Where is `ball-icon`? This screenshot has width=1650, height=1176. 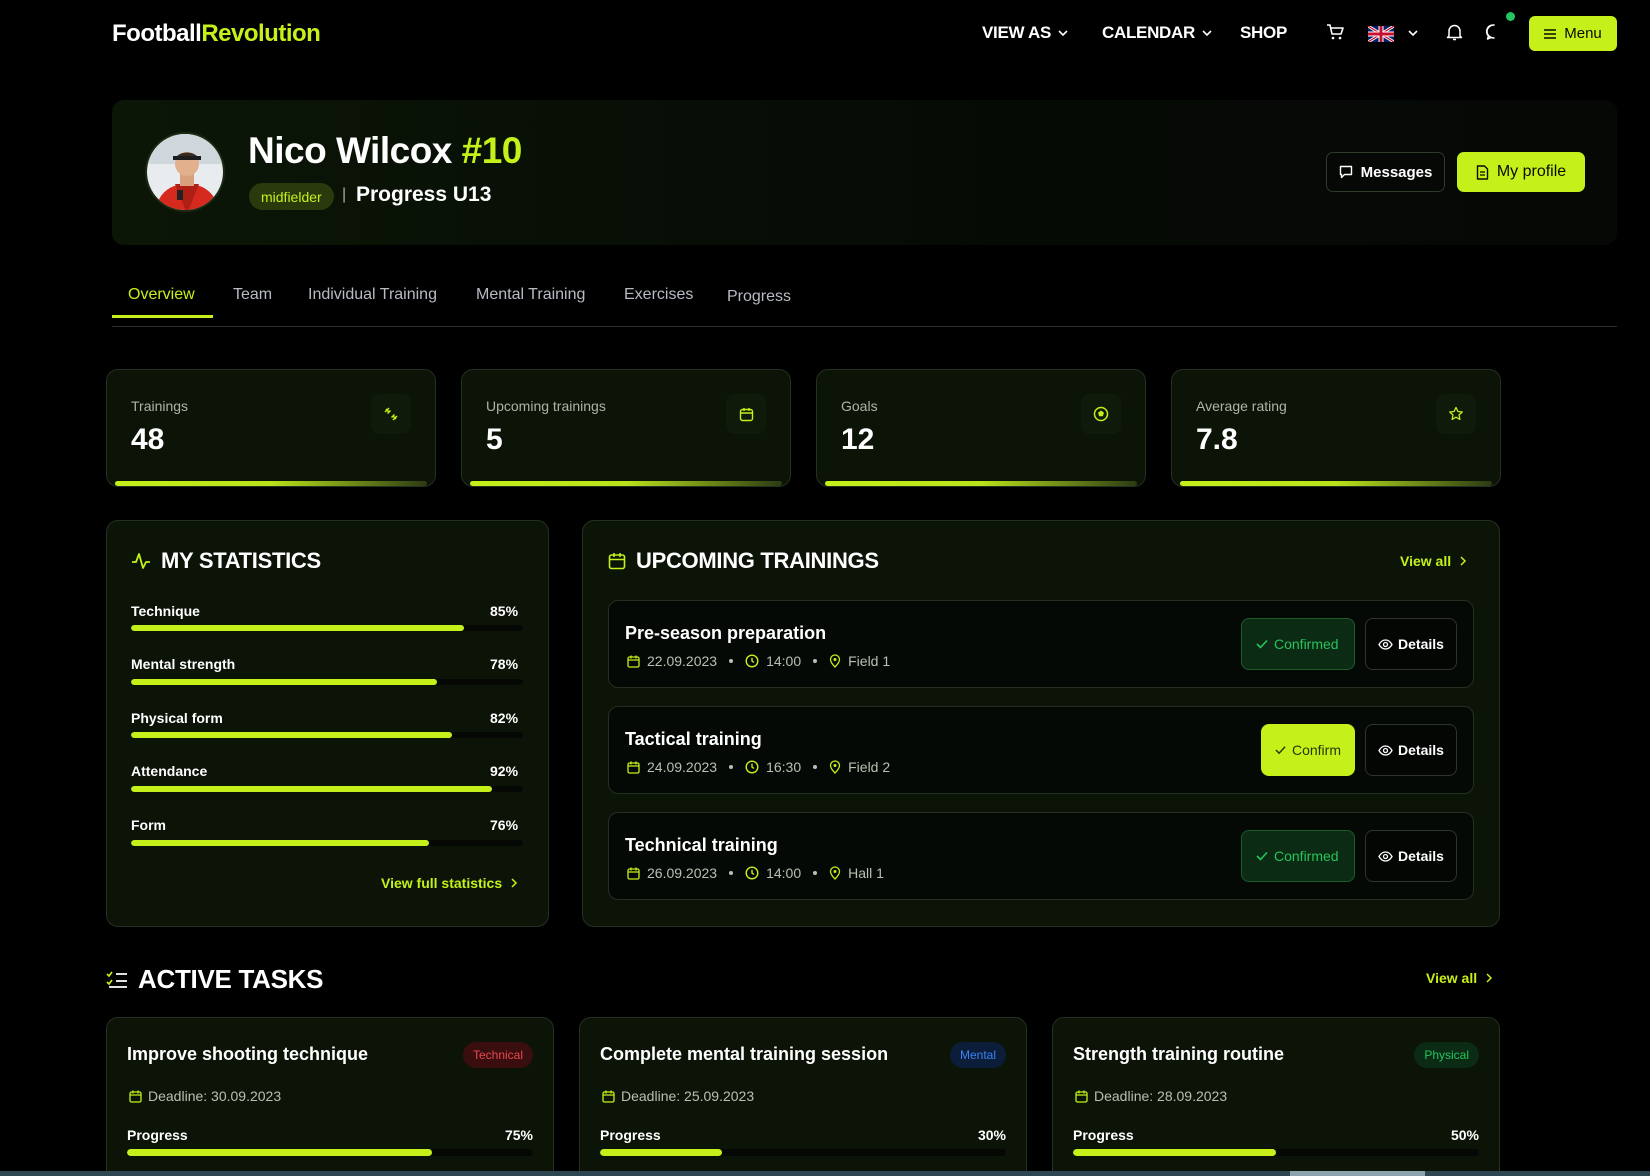 ball-icon is located at coordinates (1101, 414).